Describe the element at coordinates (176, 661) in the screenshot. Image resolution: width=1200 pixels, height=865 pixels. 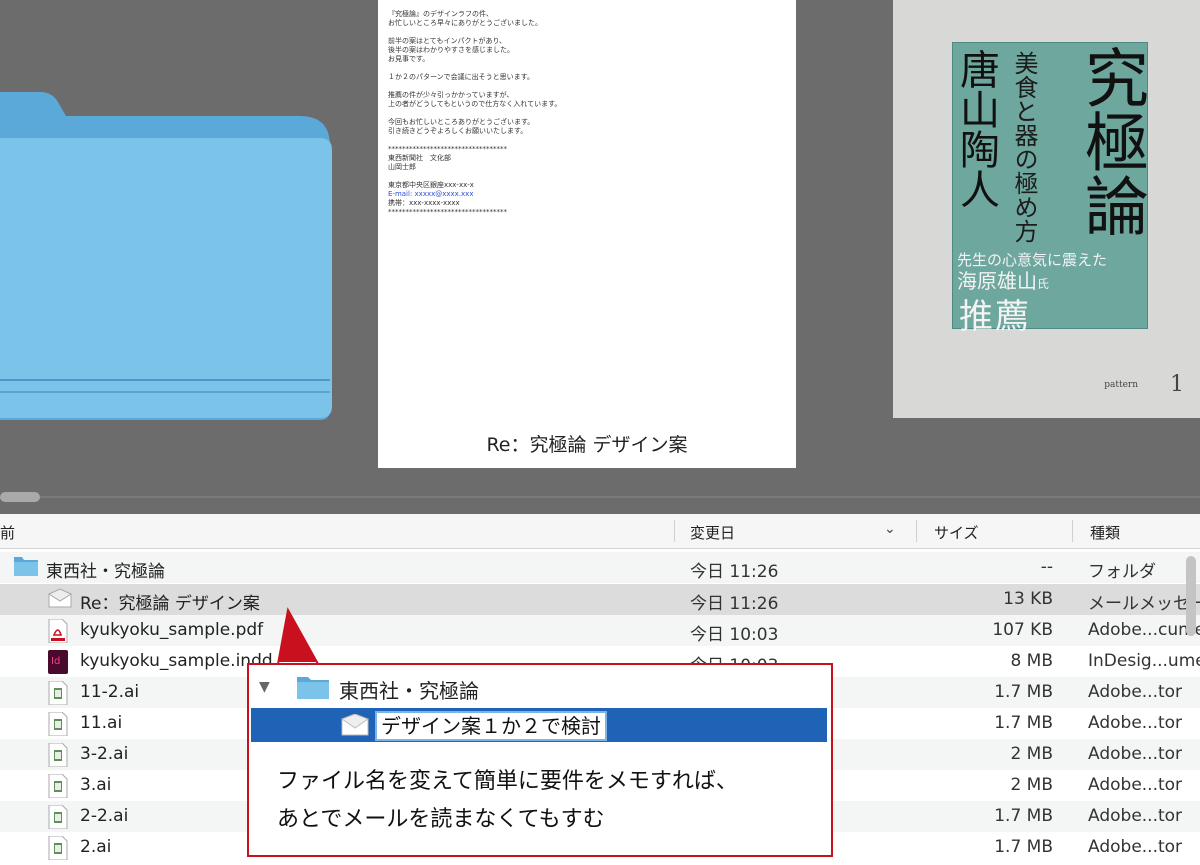
I see `file-name: kyukyoku_sample.indd` at that location.